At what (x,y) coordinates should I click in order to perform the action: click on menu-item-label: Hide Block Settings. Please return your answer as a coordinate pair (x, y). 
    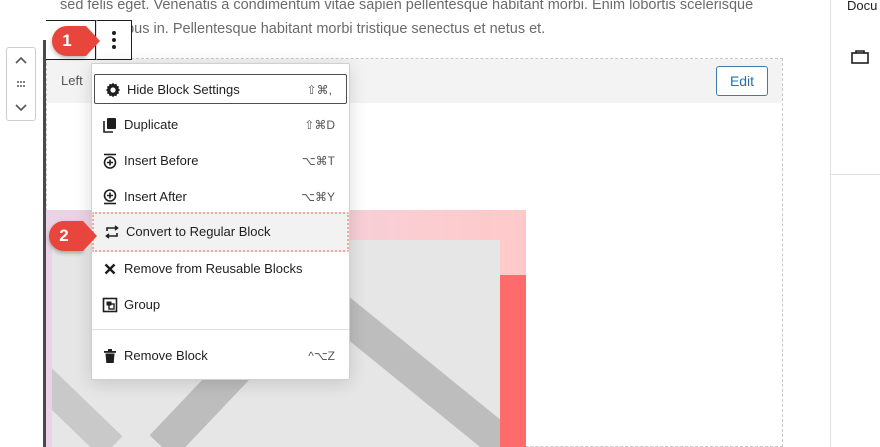
    Looking at the image, I should click on (183, 89).